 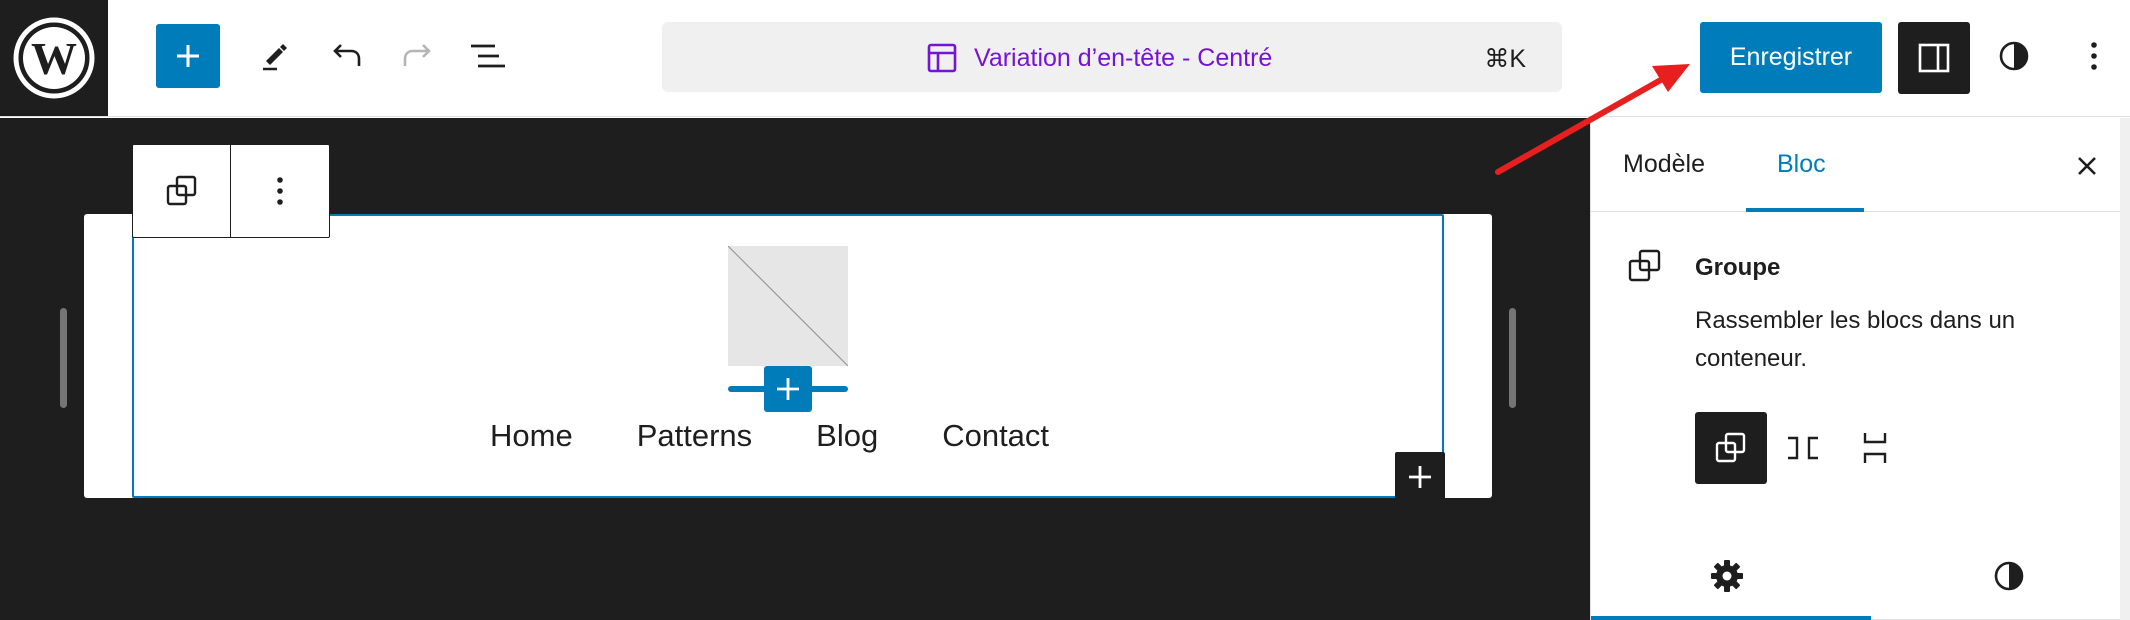 What do you see at coordinates (942, 58) in the screenshot?
I see `template-layout-icon` at bounding box center [942, 58].